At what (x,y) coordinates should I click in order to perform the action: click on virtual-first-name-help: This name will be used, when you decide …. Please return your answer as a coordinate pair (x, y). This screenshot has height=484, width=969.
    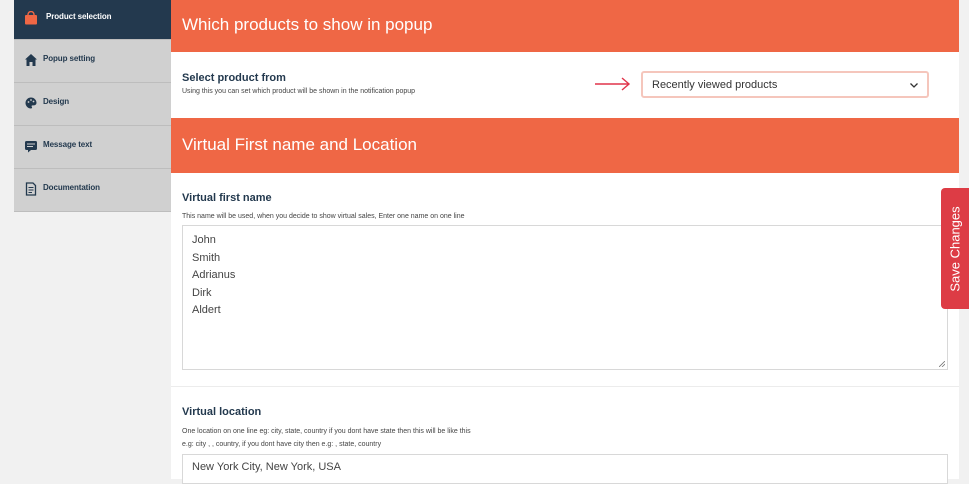
    Looking at the image, I should click on (323, 216).